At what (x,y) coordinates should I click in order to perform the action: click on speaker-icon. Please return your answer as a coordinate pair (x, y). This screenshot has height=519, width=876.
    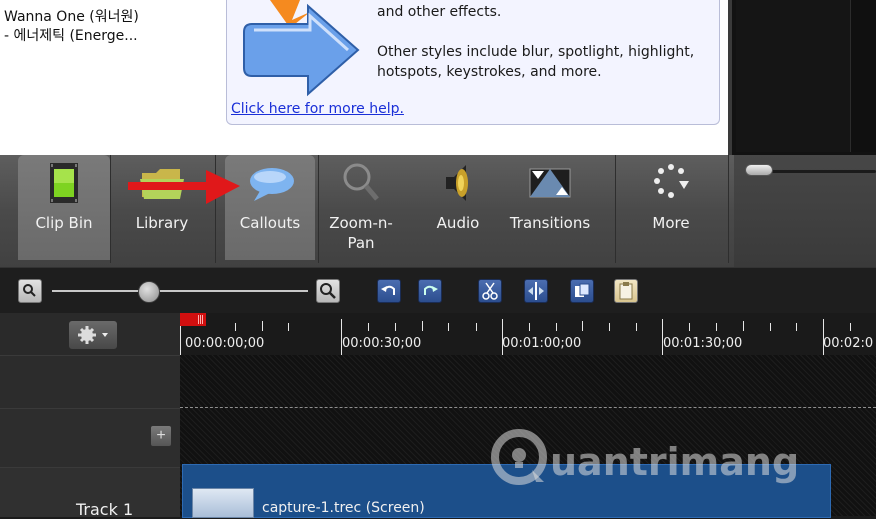
    Looking at the image, I should click on (457, 183).